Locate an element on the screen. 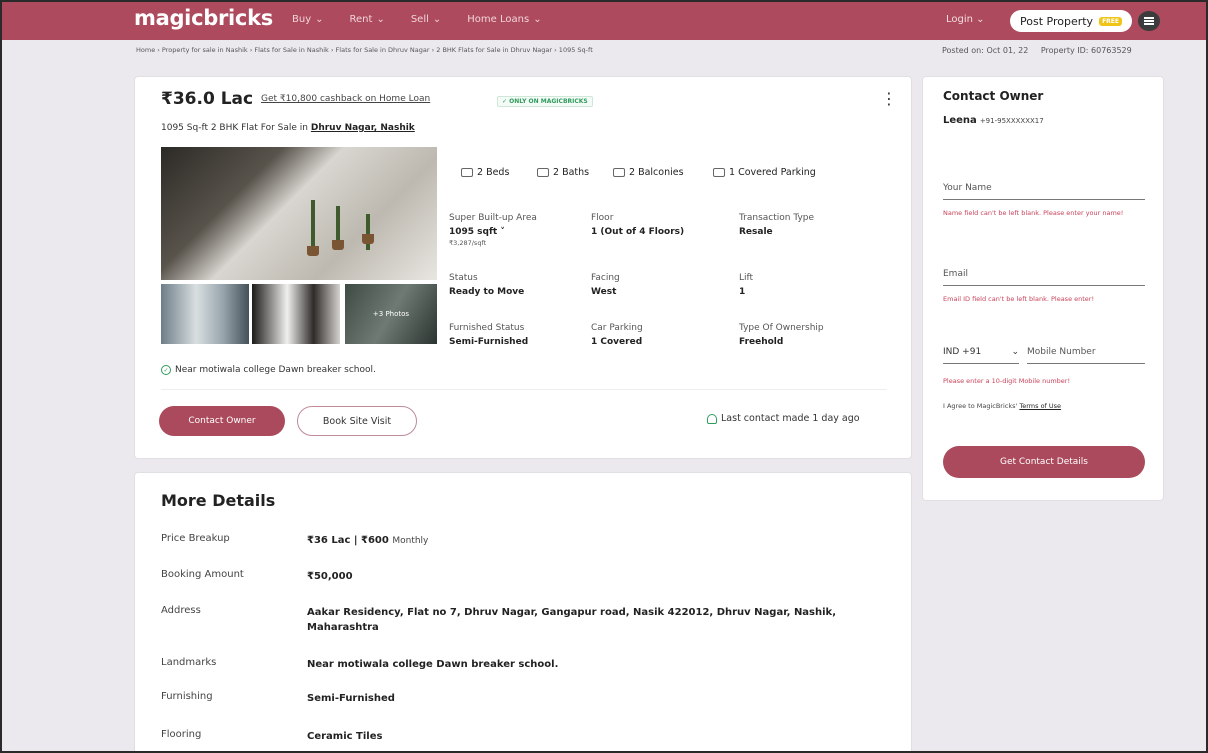 This screenshot has width=1208, height=753. location-link: Dhruv Nagar, Nashik is located at coordinates (363, 128).